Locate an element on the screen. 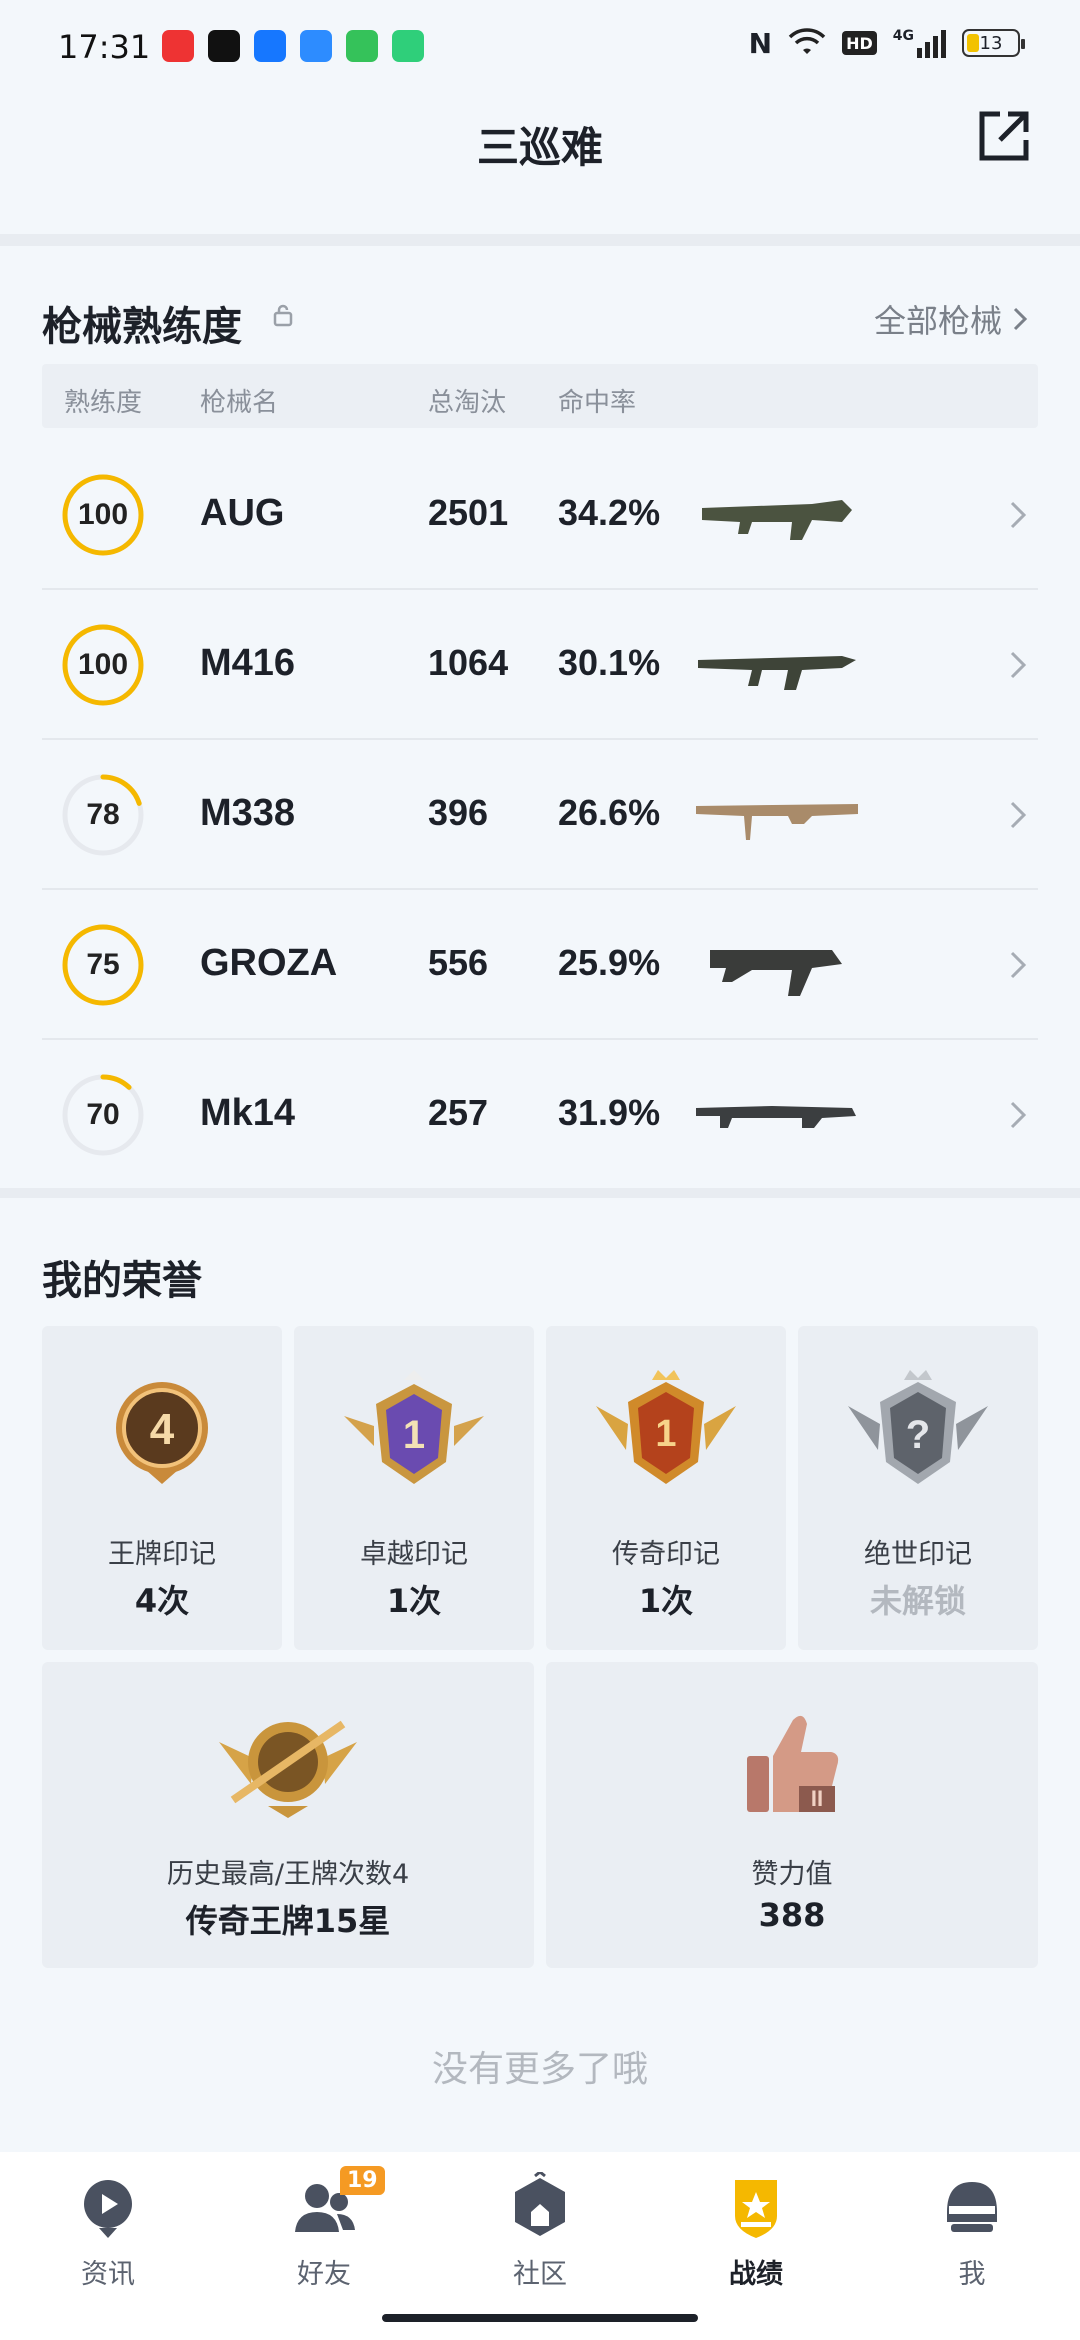 The height and width of the screenshot is (2340, 1080). honor-card-likes: II 赞力值 388 is located at coordinates (792, 1815).